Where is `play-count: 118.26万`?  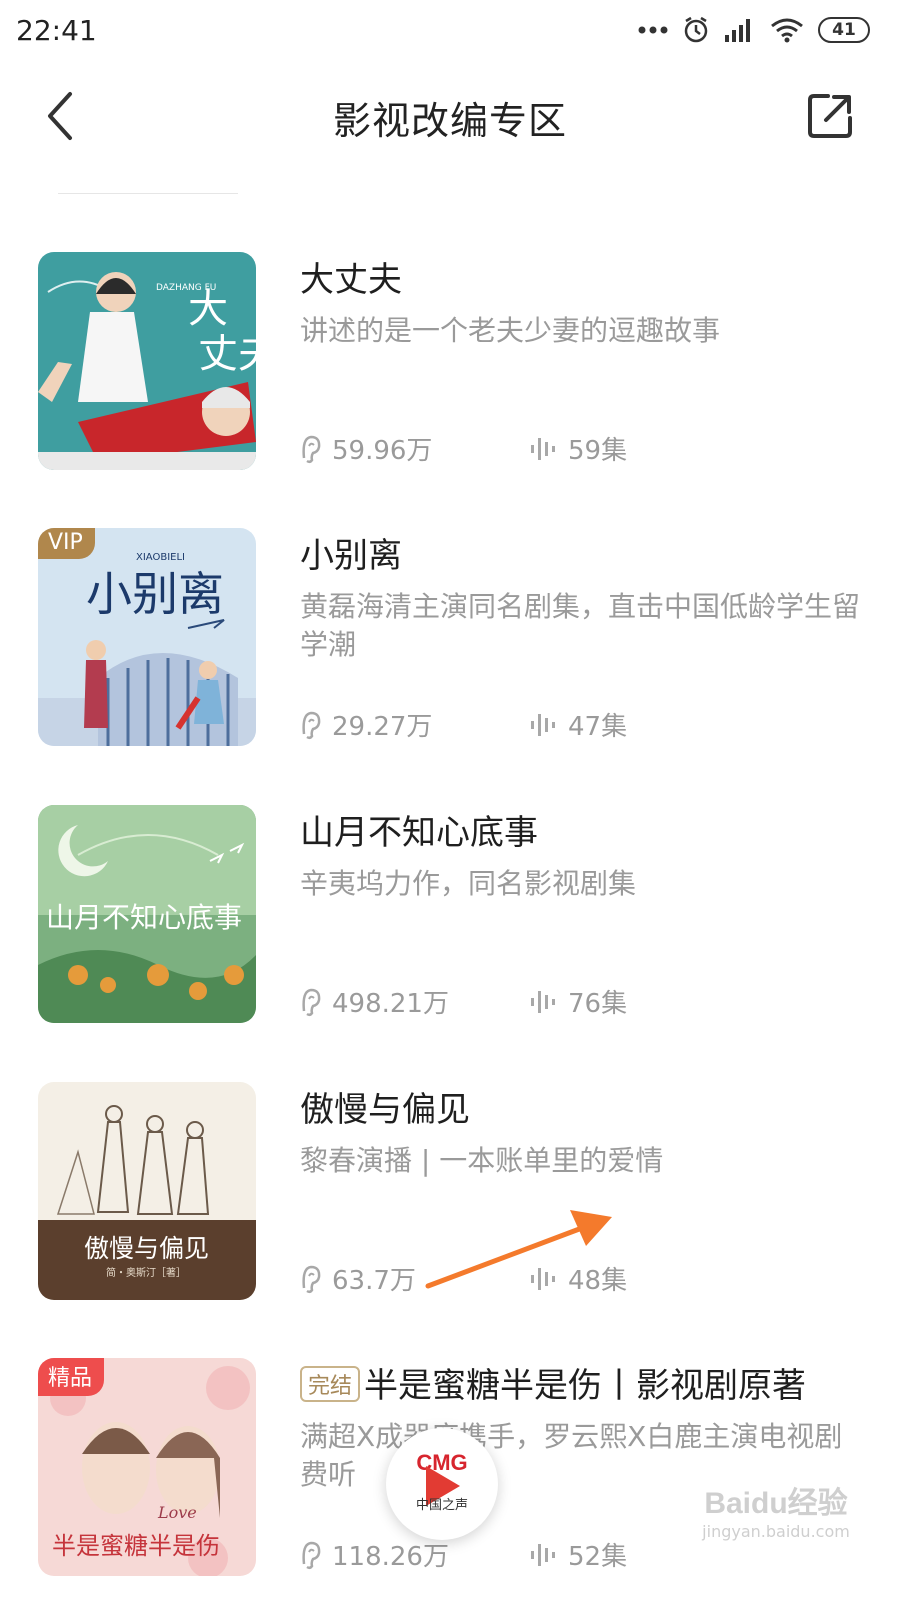 play-count: 118.26万 is located at coordinates (374, 1554).